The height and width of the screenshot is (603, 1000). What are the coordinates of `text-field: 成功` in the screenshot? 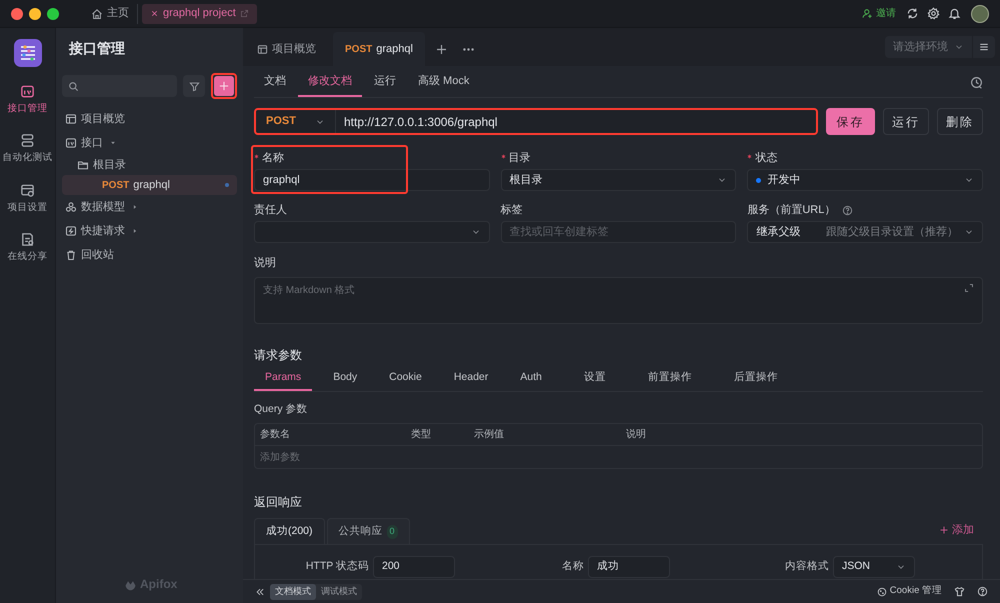 It's located at (629, 567).